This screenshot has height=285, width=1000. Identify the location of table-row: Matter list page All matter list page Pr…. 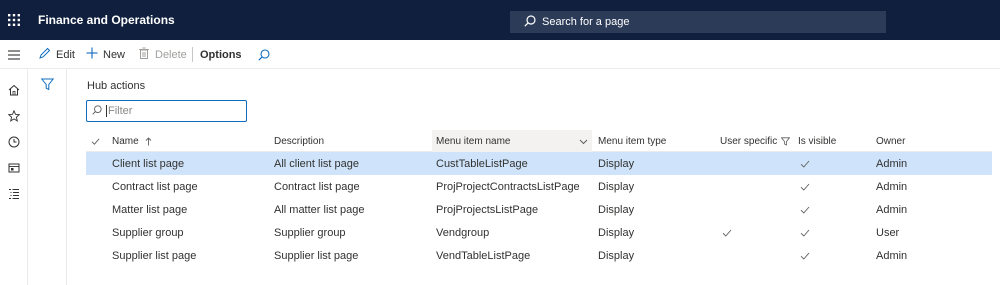
(539, 209).